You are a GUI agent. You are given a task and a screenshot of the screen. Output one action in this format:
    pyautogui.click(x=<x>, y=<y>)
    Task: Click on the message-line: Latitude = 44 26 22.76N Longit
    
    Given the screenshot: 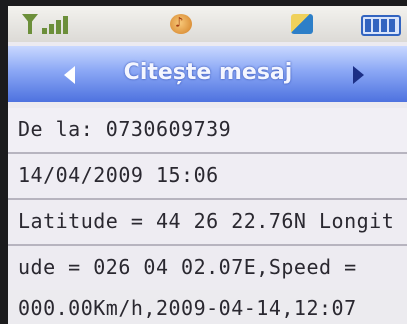 What is the action you would take?
    pyautogui.click(x=207, y=223)
    